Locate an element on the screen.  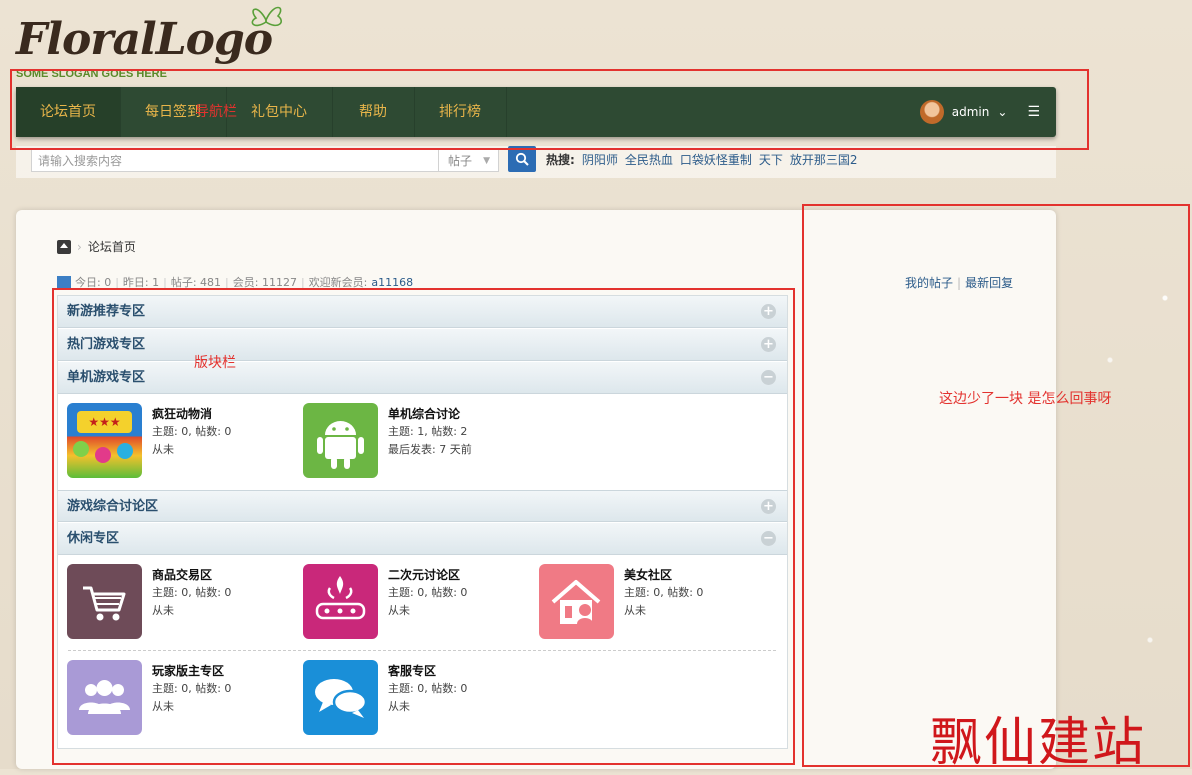
hot-term: 放开那三国2 is located at coordinates (824, 159).